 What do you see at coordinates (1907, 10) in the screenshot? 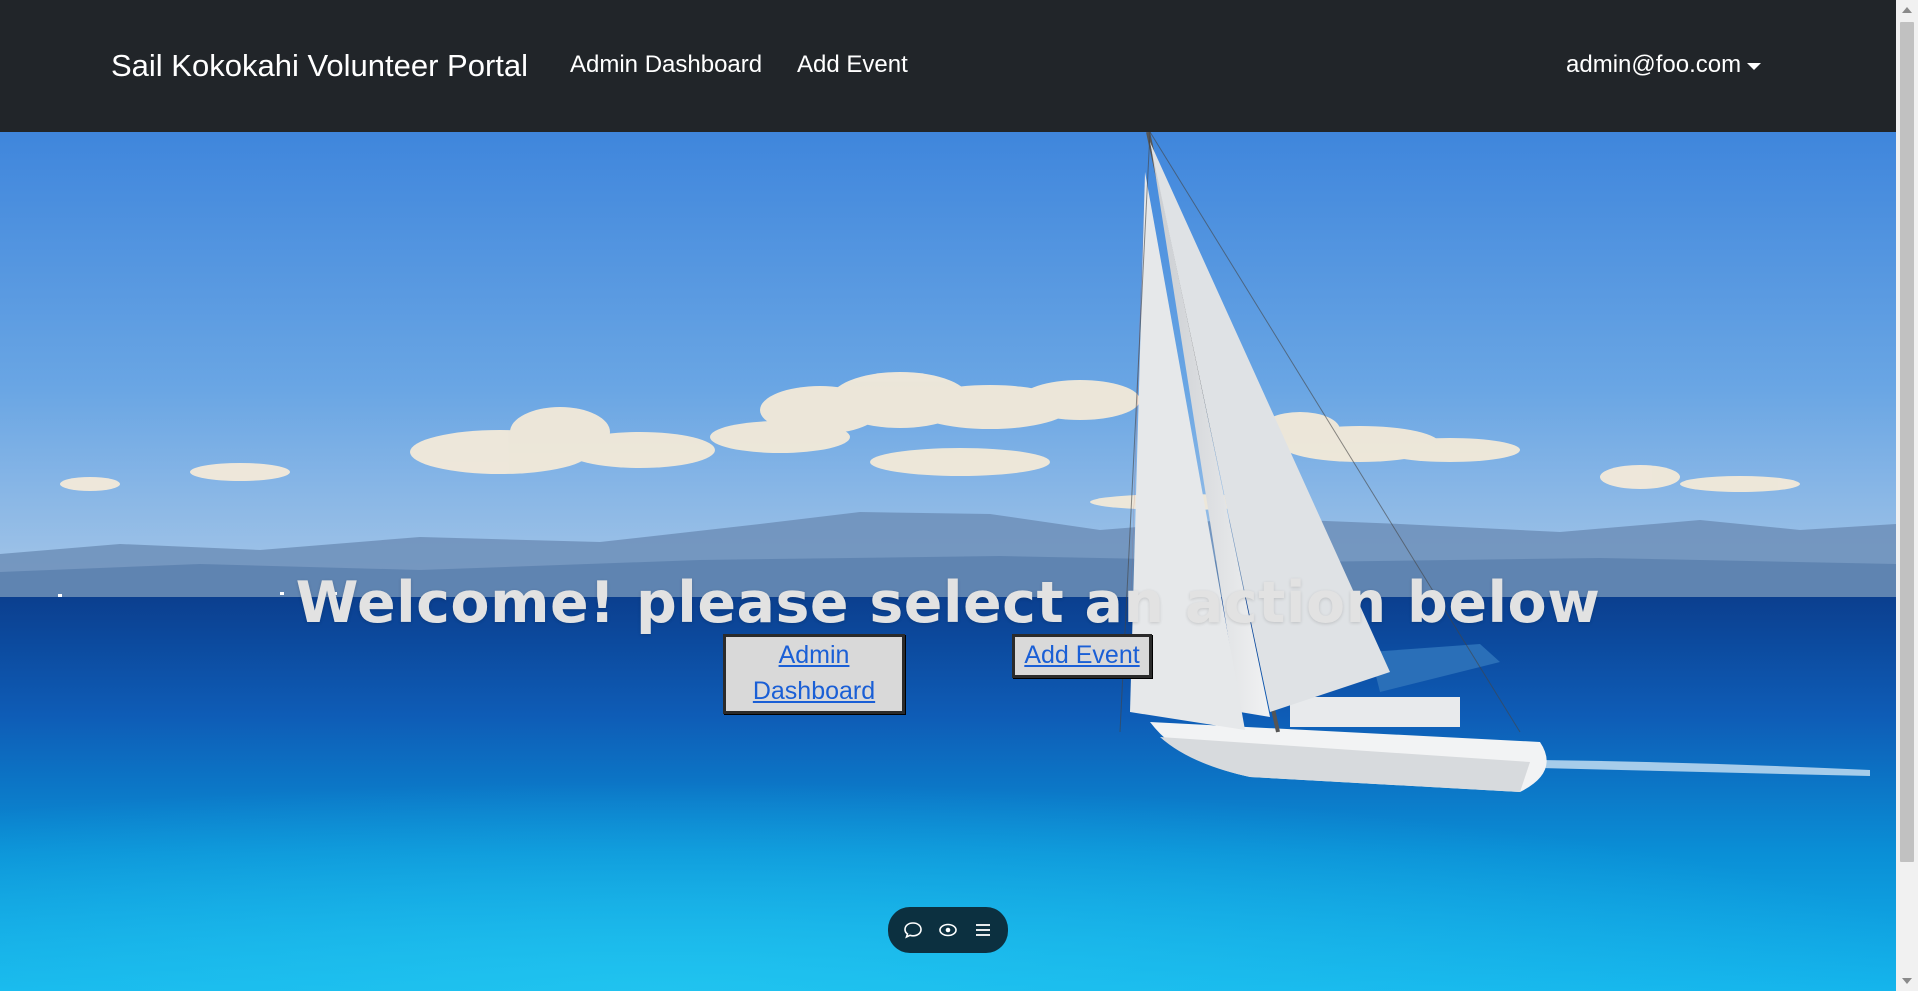
I see `scroll-up-arrow-icon` at bounding box center [1907, 10].